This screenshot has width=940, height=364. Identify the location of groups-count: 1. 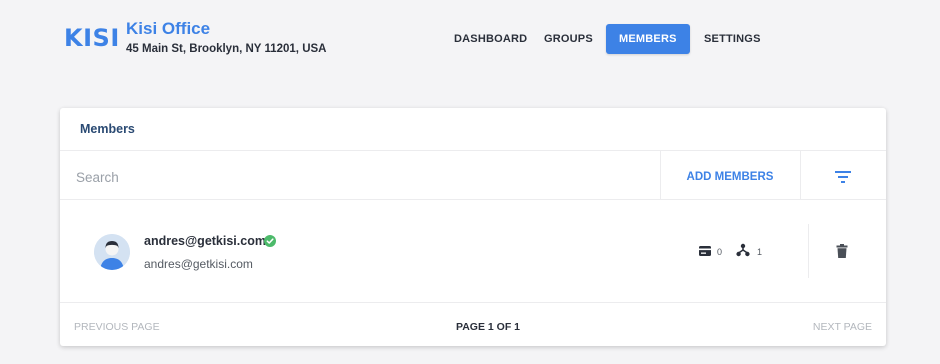
(760, 252).